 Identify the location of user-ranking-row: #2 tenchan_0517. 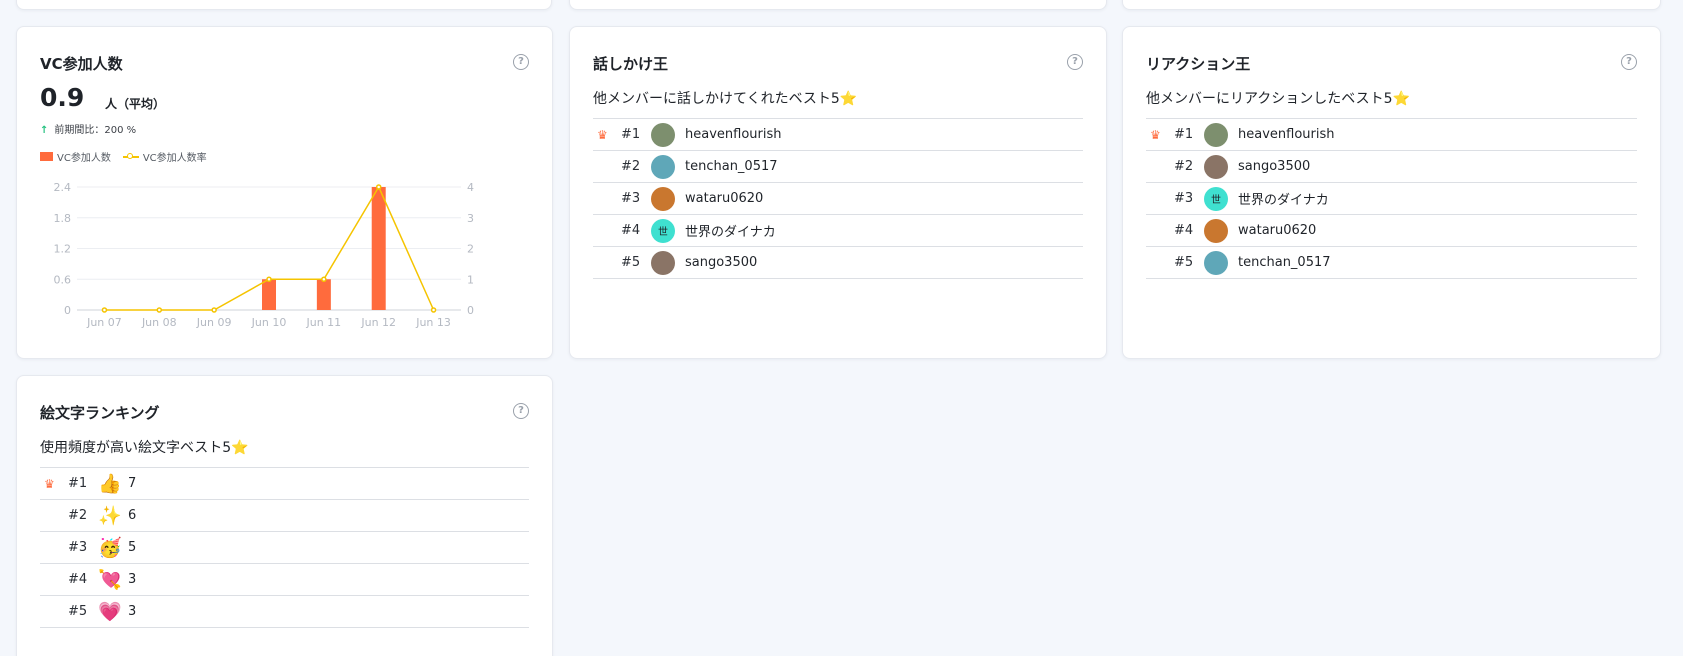
(838, 167).